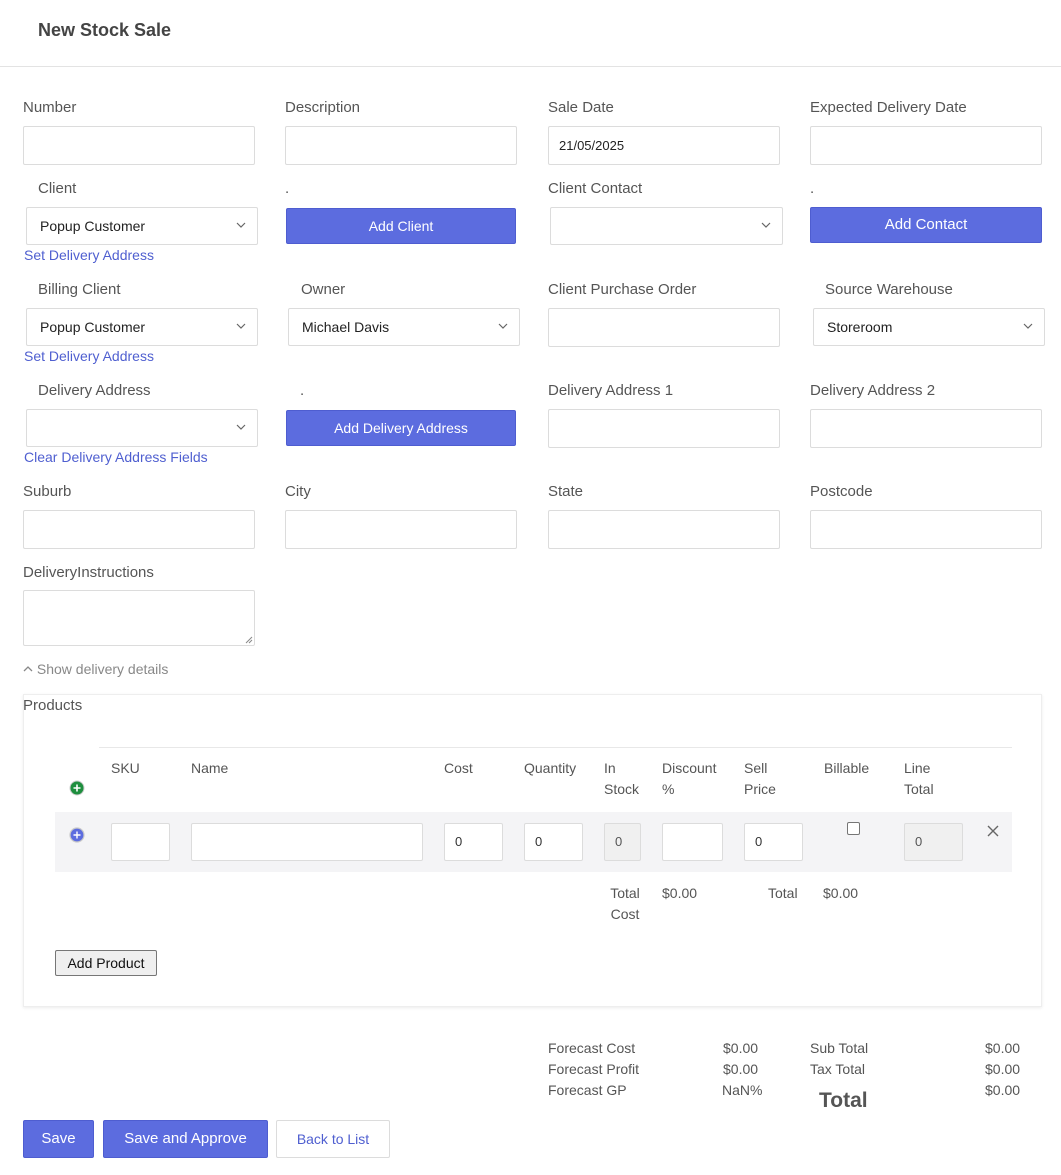 The image size is (1061, 1175). I want to click on client-contact-select, so click(666, 226).